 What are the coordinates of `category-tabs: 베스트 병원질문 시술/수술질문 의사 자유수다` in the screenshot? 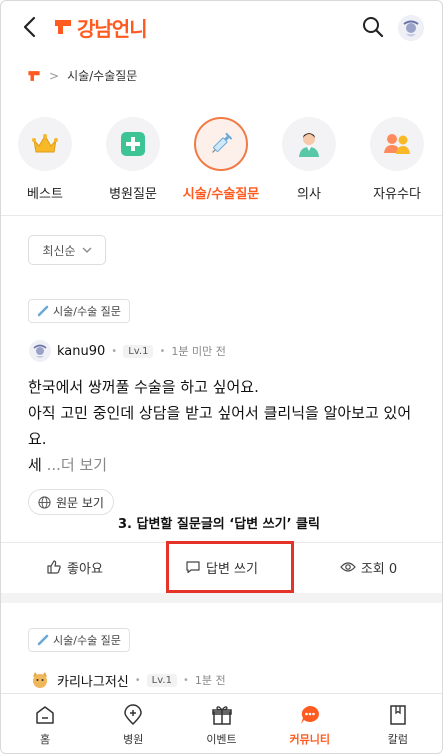 It's located at (221, 159).